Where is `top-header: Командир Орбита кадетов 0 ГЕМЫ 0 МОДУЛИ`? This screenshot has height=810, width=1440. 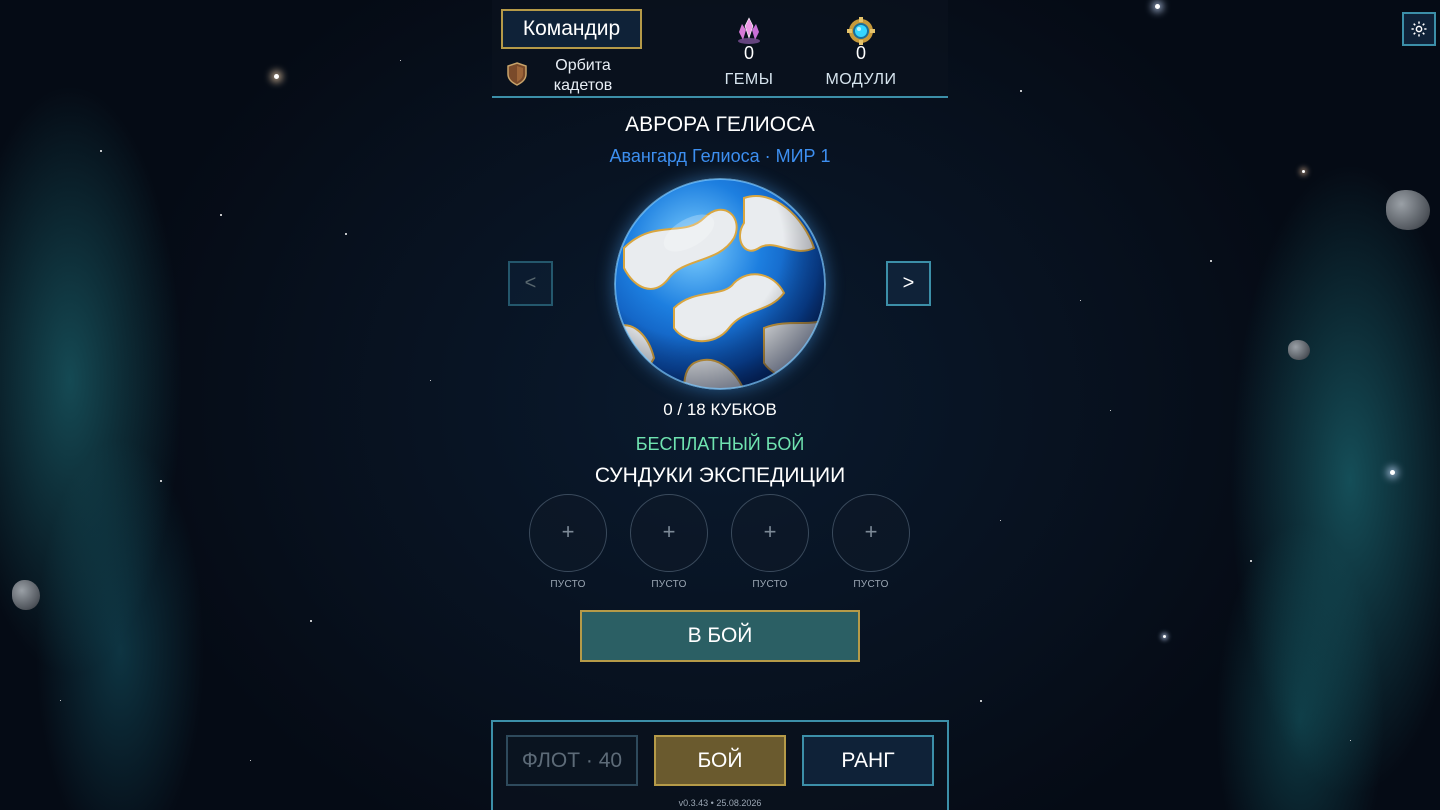 top-header: Командир Орбита кадетов 0 ГЕМЫ 0 МОДУЛИ is located at coordinates (720, 49).